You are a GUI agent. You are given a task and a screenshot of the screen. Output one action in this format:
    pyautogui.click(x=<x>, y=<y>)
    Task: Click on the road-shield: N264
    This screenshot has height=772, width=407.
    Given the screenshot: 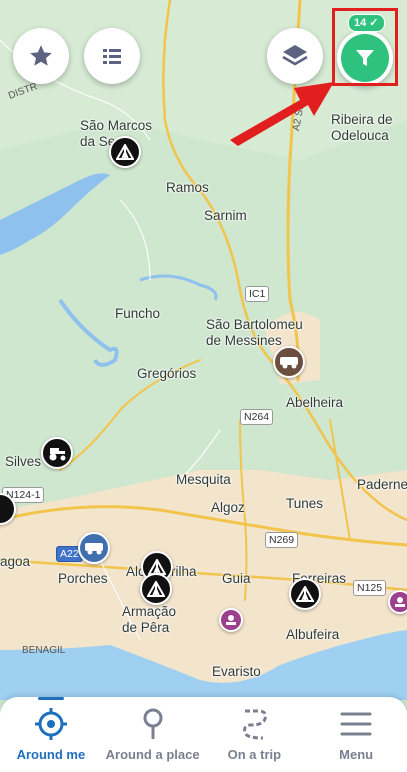 What is the action you would take?
    pyautogui.click(x=257, y=417)
    